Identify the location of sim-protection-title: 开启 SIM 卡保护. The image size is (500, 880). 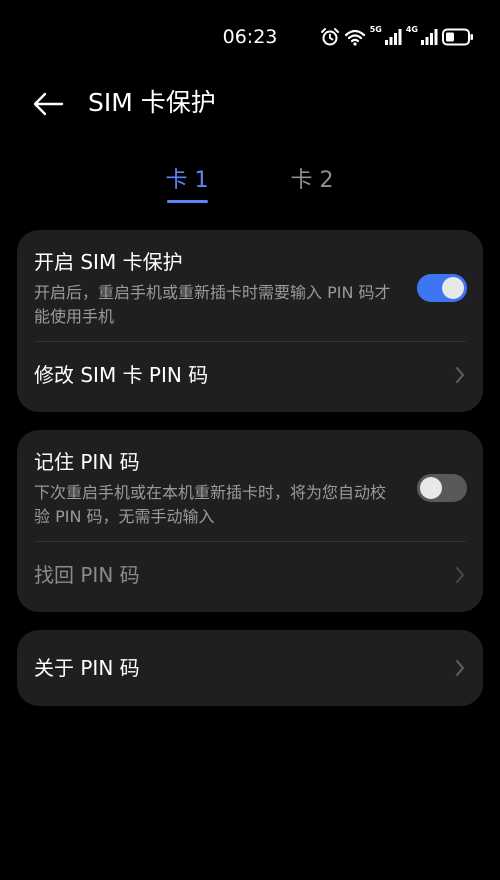
(108, 262).